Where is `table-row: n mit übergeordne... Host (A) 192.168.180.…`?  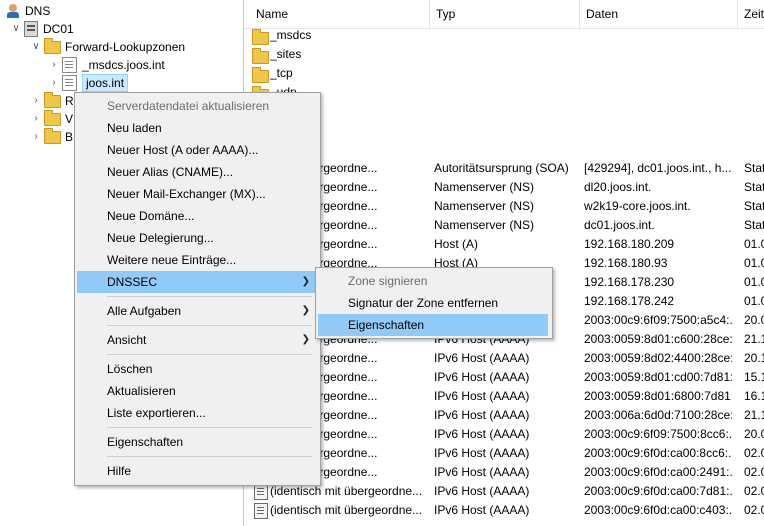
table-row: n mit übergeordne... Host (A) 192.168.180.… is located at coordinates (504, 244).